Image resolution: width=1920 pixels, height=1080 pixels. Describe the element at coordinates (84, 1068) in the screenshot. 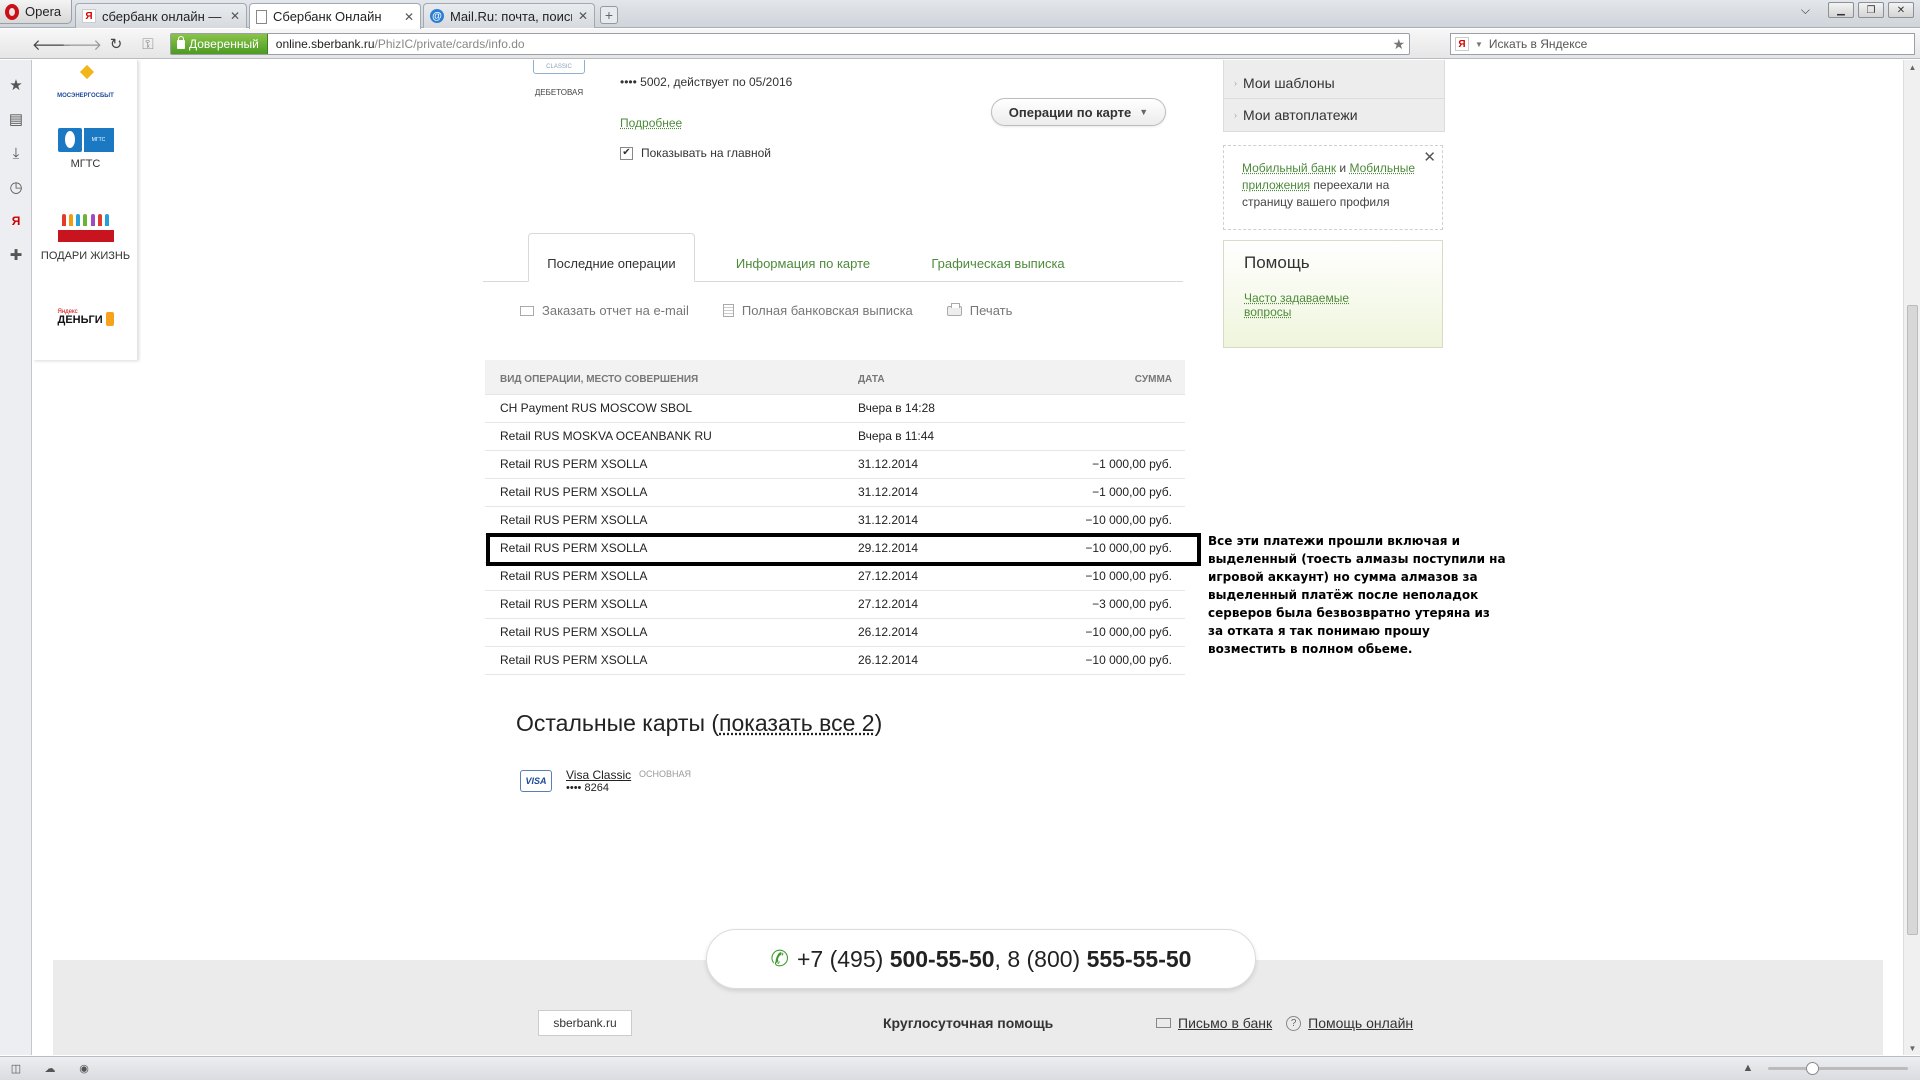

I see `turbo-icon: ◉` at that location.